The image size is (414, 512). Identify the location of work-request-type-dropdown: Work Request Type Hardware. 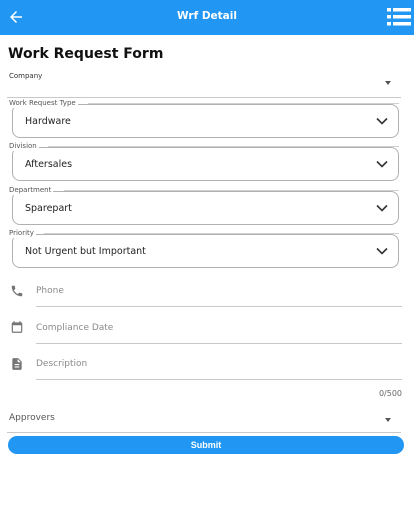
(204, 118).